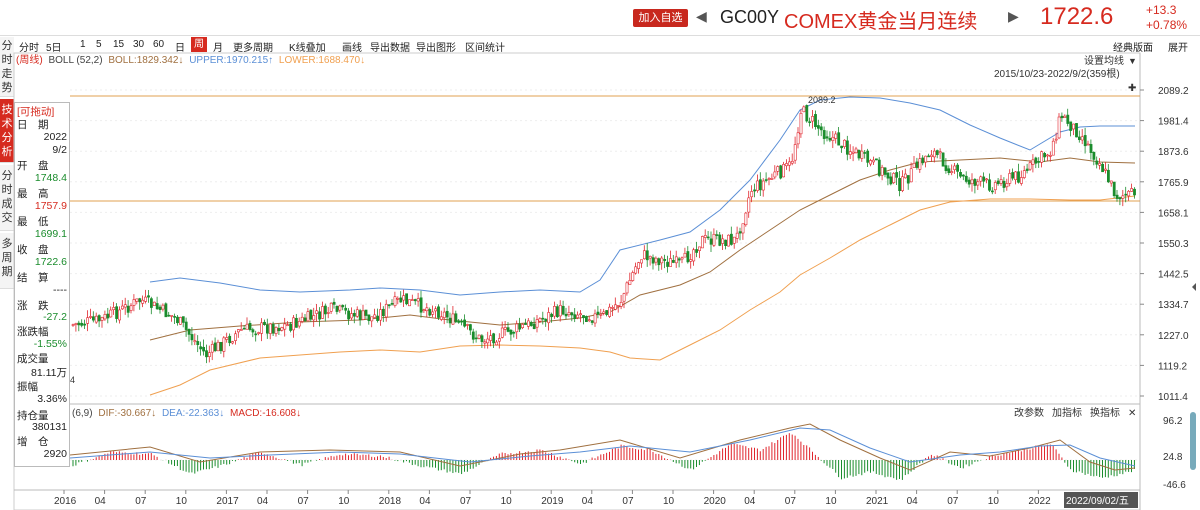 This screenshot has width=1200, height=510. Describe the element at coordinates (1193, 441) in the screenshot. I see `scrollbar-handle` at that location.